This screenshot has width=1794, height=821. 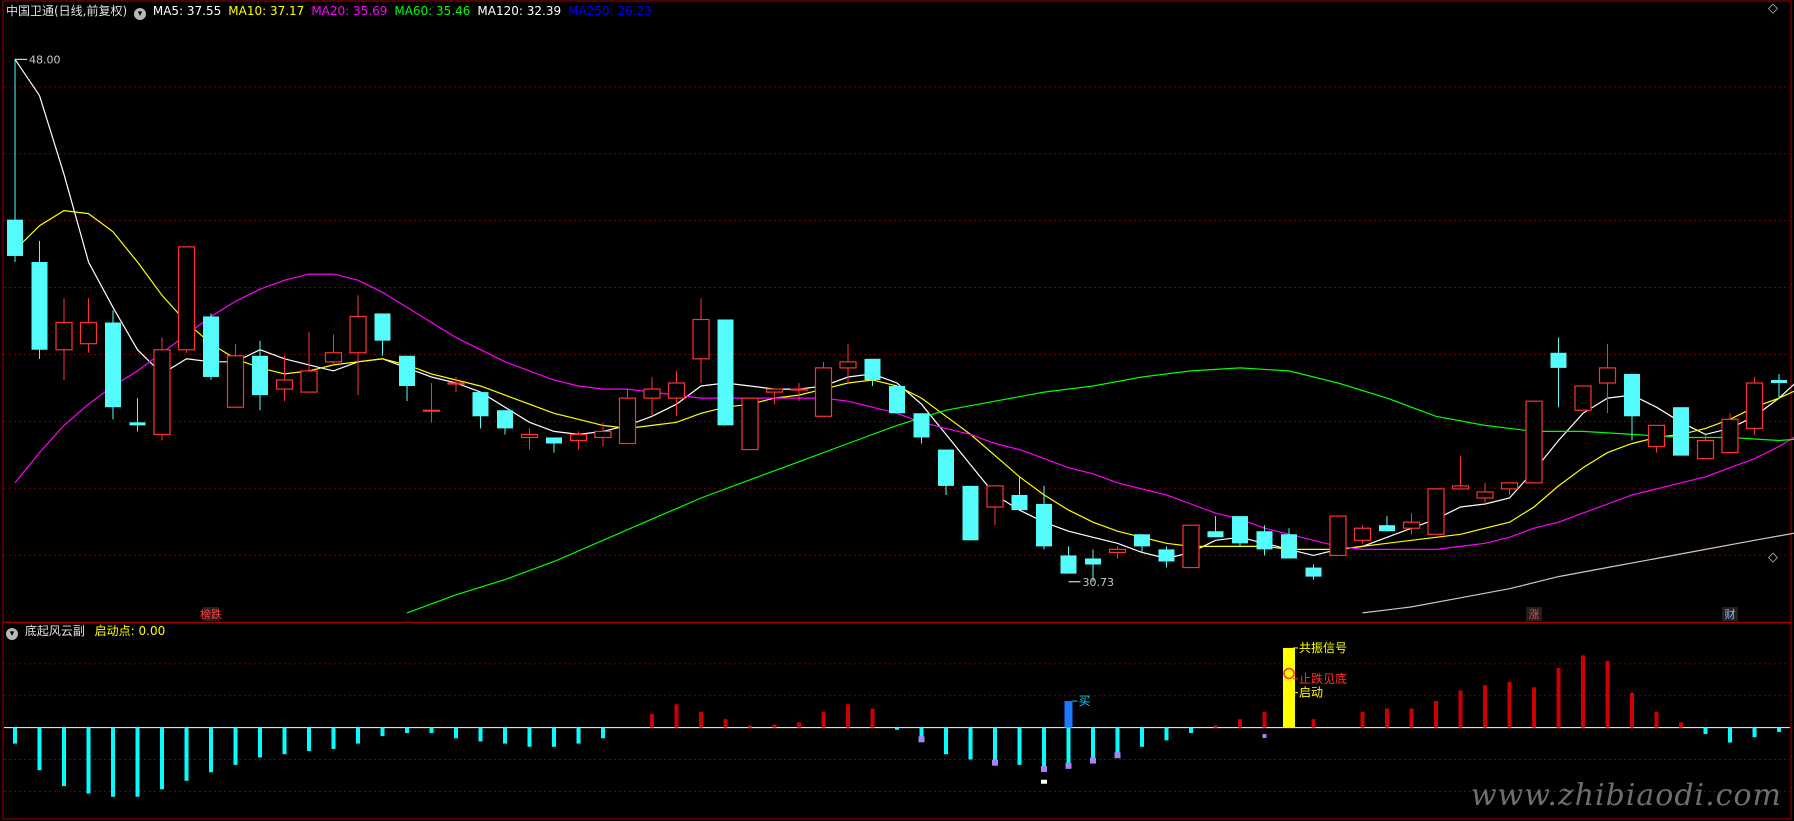 What do you see at coordinates (1099, 582) in the screenshot?
I see `price-annotation-1: 30.73` at bounding box center [1099, 582].